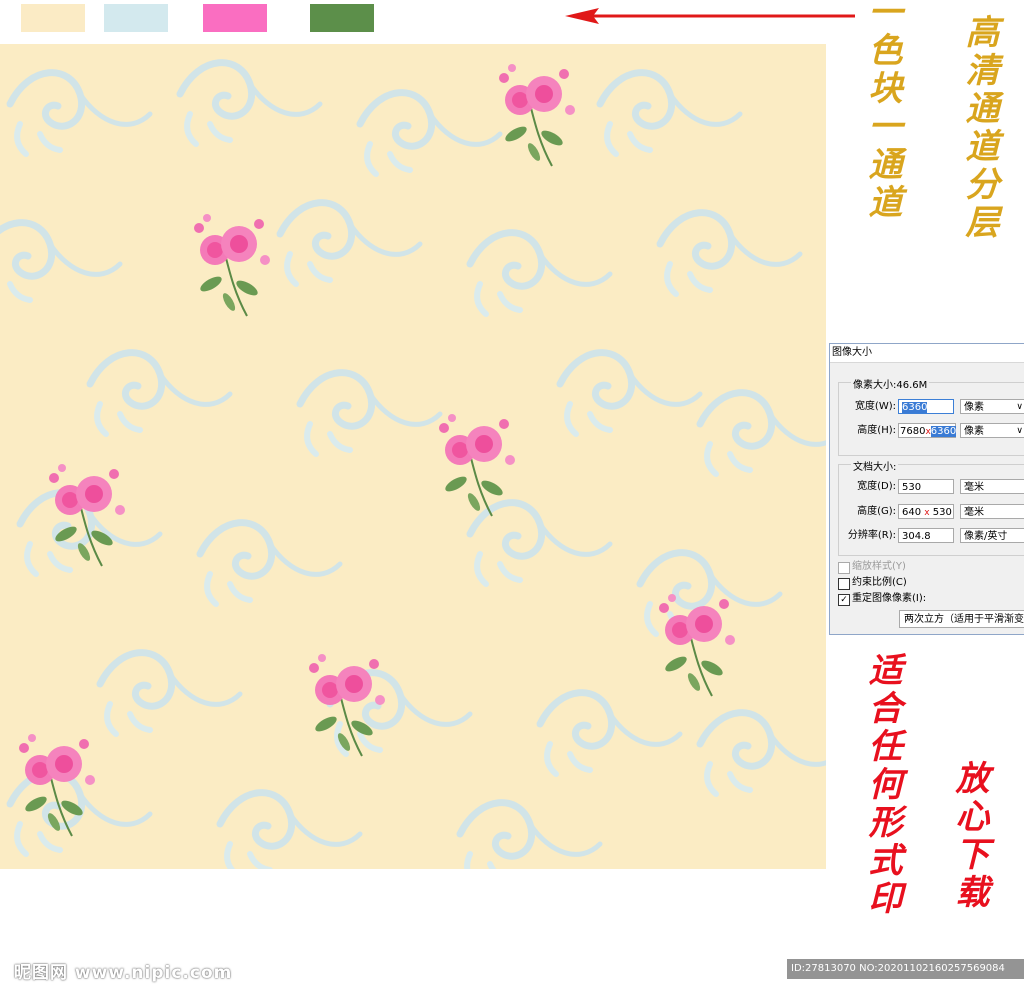  I want to click on doc-height-row: 高度(G): 640 x 530 毫米, so click(927, 512).